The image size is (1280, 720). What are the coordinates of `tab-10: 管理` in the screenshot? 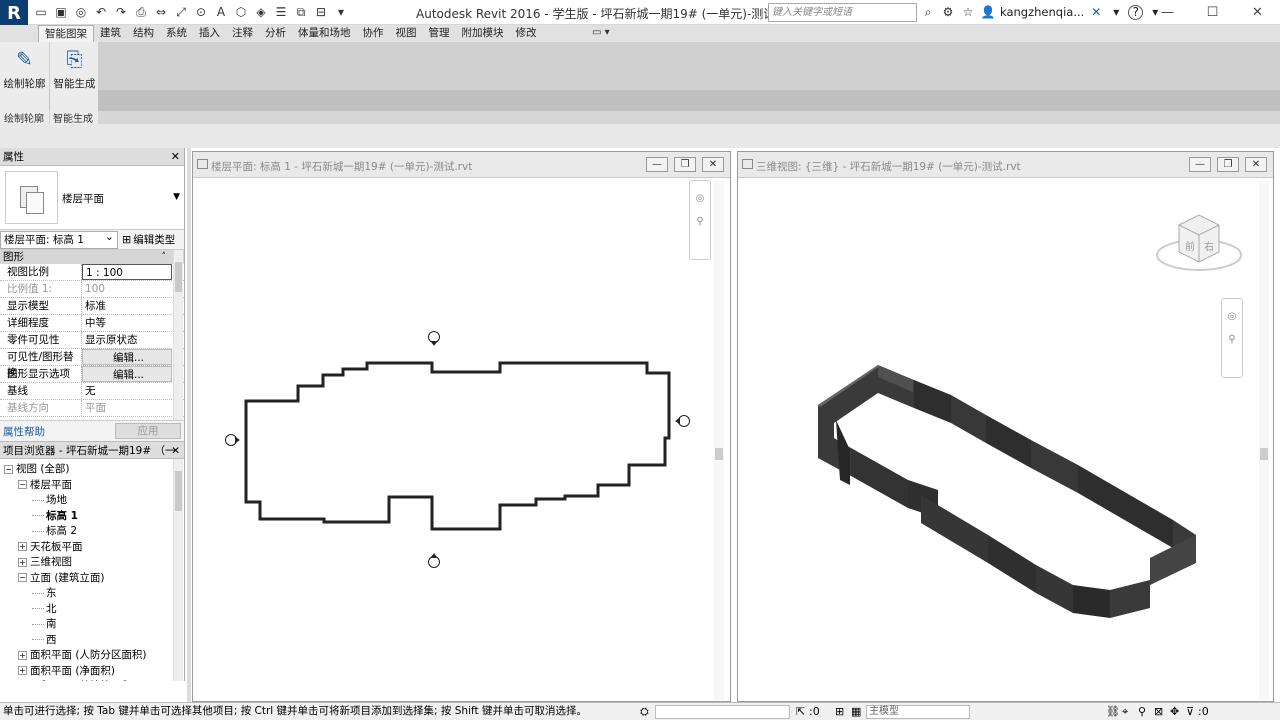 It's located at (439, 33).